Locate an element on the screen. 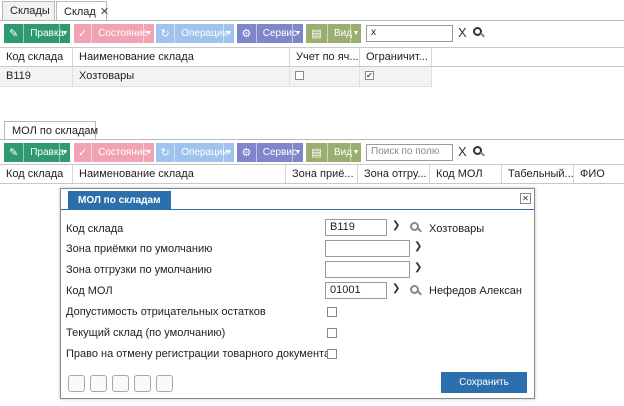  tab-warehouse: Склад ✕ is located at coordinates (82, 11).